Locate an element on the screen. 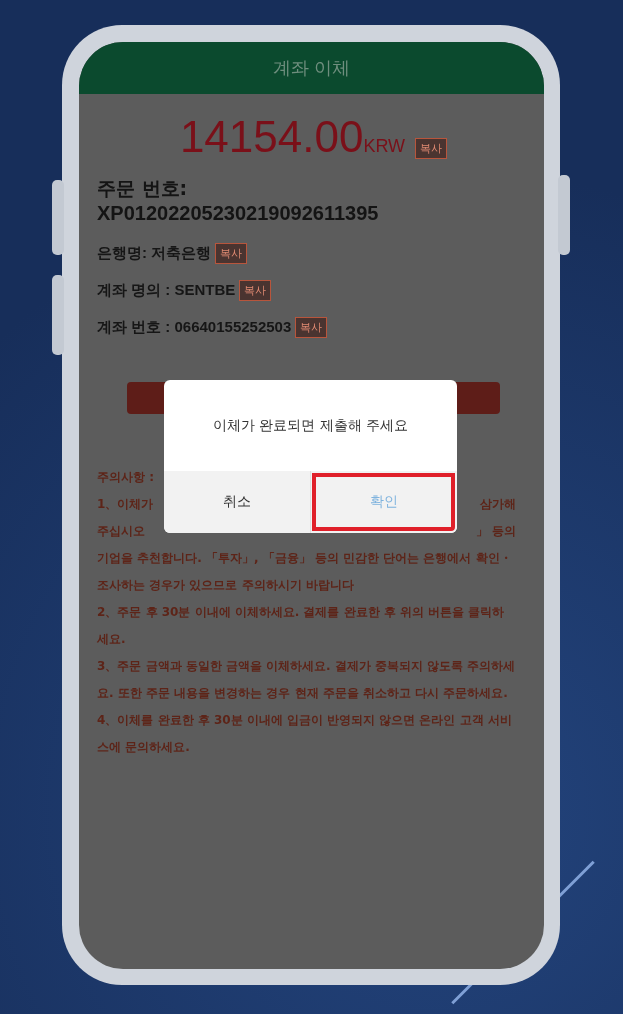 Image resolution: width=623 pixels, height=1014 pixels. currency: KRW is located at coordinates (384, 146).